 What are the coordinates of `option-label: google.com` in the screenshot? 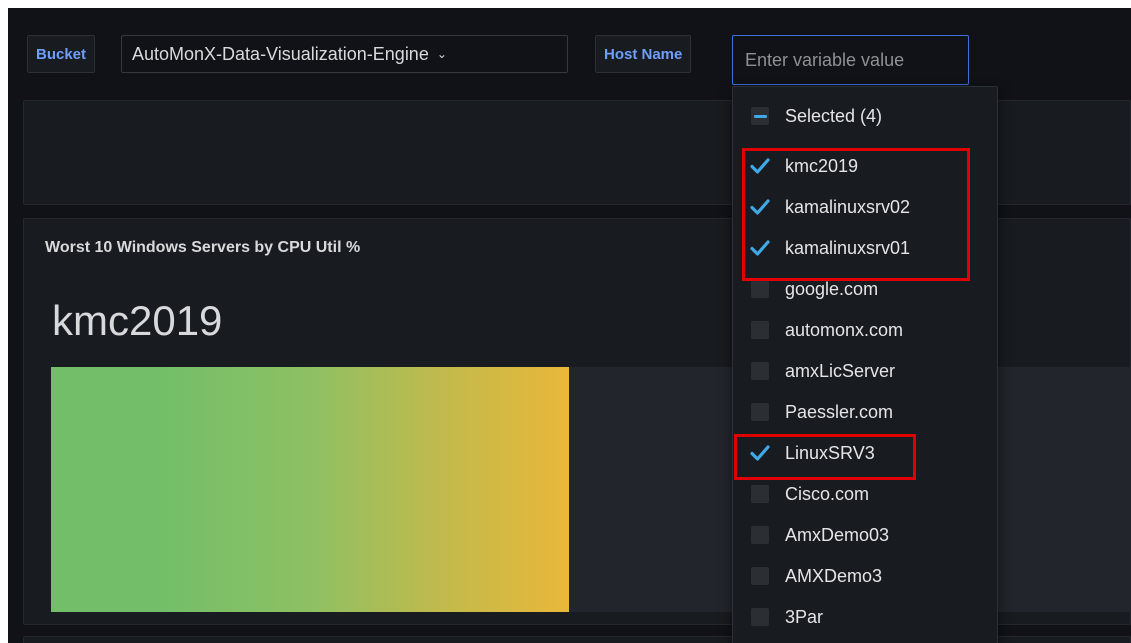 It's located at (832, 288).